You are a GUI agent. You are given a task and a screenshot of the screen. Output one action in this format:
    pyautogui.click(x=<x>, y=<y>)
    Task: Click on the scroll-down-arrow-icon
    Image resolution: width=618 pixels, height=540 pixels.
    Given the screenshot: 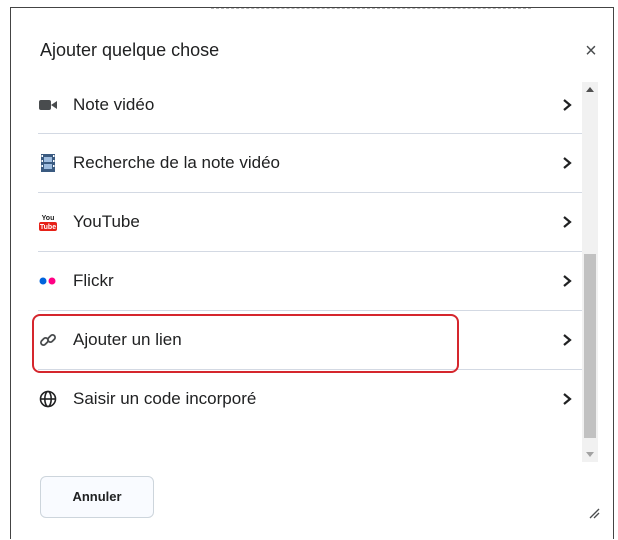 What is the action you would take?
    pyautogui.click(x=590, y=454)
    